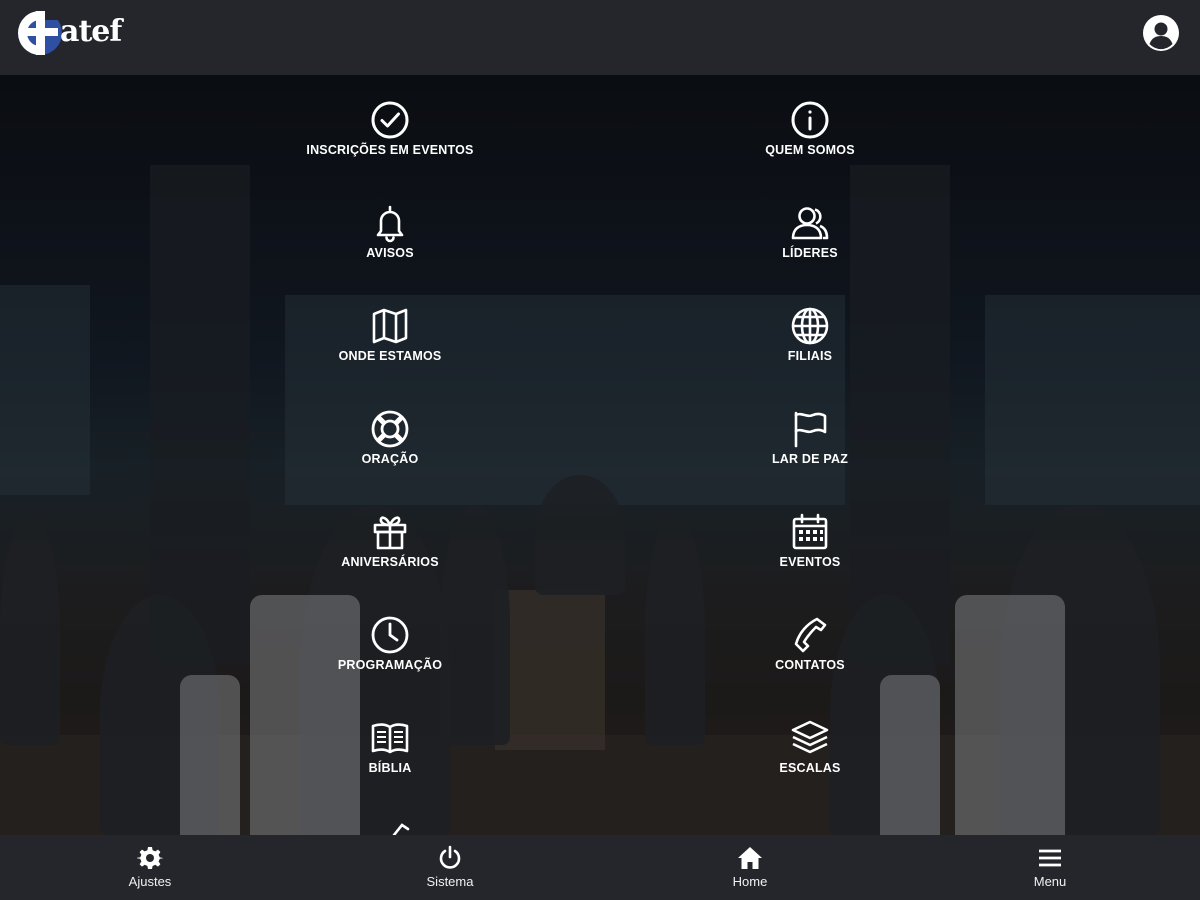  Describe the element at coordinates (810, 356) in the screenshot. I see `menu-label: FILIAIS` at that location.